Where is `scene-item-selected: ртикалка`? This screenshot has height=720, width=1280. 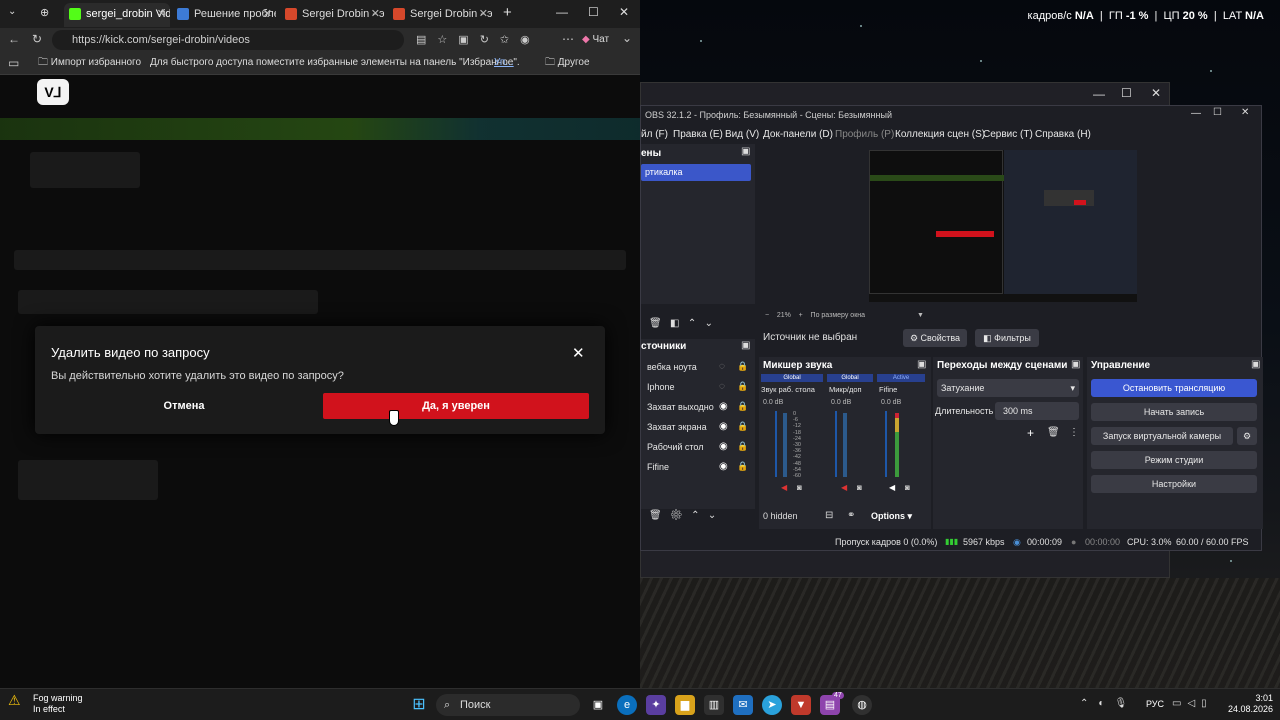 scene-item-selected: ртикалка is located at coordinates (696, 172).